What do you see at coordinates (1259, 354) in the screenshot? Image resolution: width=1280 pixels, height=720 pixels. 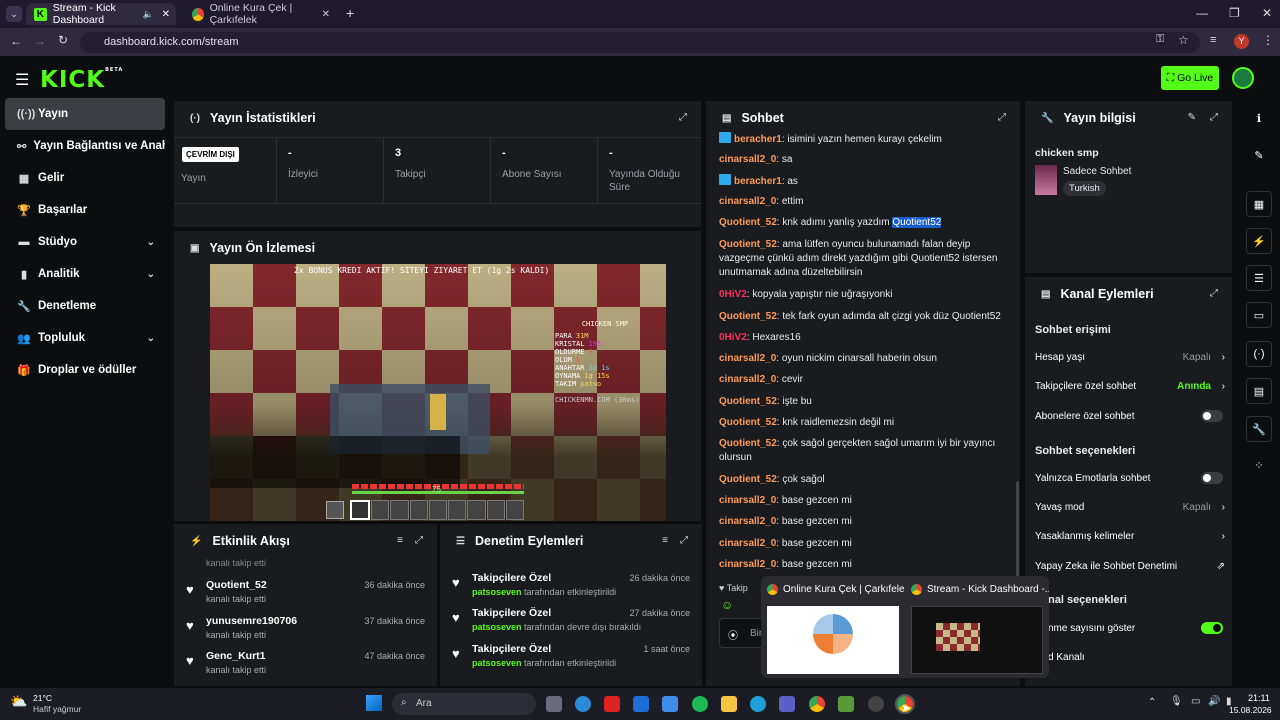 I see `broadcast-rail-icon: (·)` at bounding box center [1259, 354].